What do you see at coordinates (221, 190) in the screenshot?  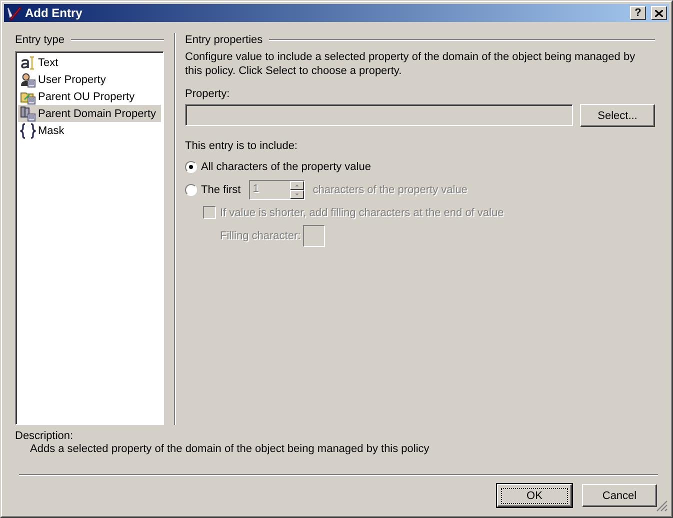 I see `radio-label: The first` at bounding box center [221, 190].